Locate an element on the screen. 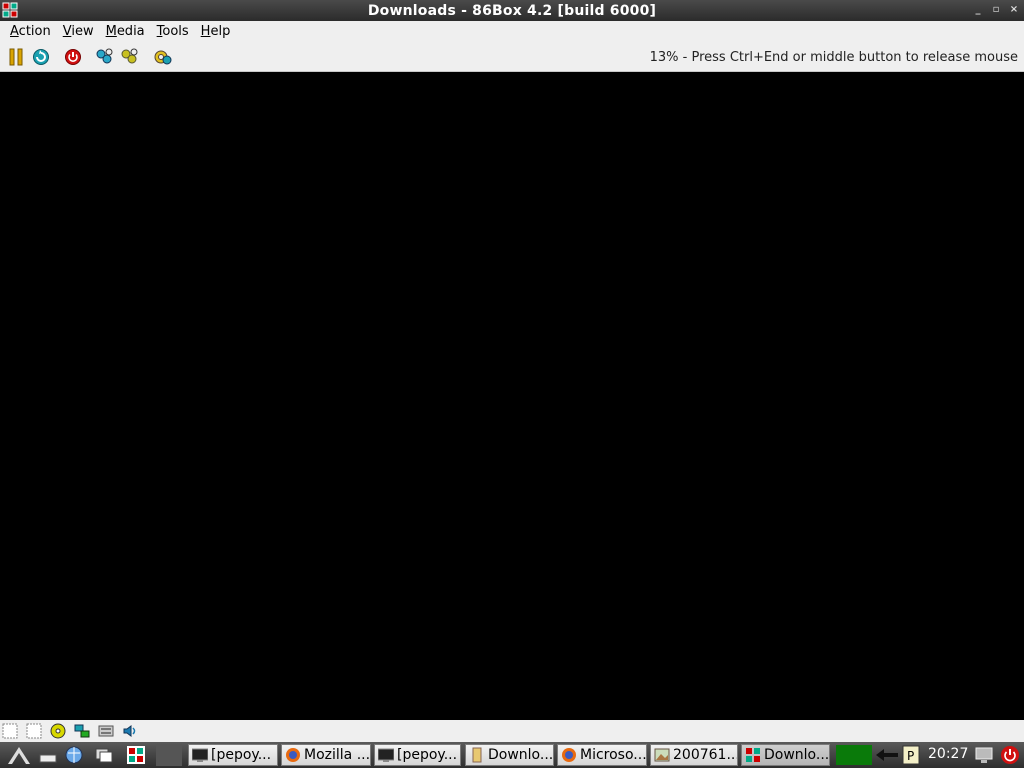  floppy-a-icon is located at coordinates (10, 731).